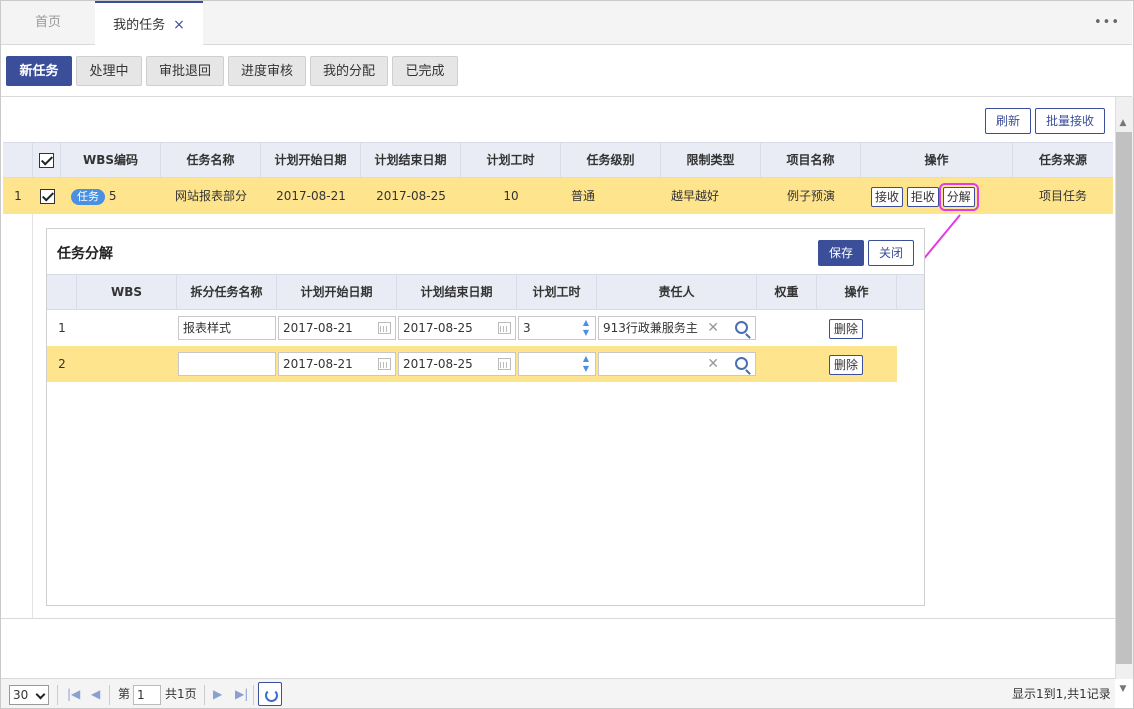 The image size is (1134, 709). Describe the element at coordinates (109, 71) in the screenshot. I see `in-progress-button: 处理中` at that location.